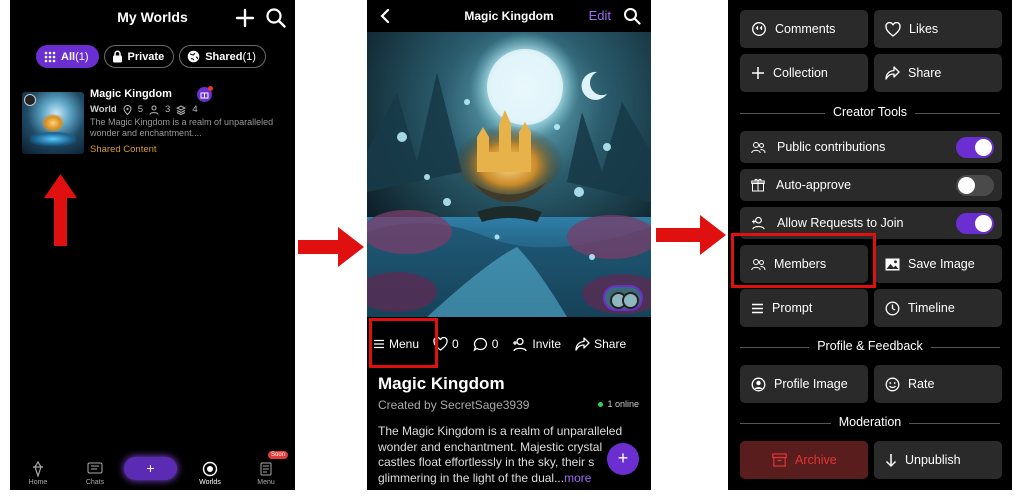 The width and height of the screenshot is (1024, 497). Describe the element at coordinates (840, 223) in the screenshot. I see `toggle-label: Allow Requests to Join` at that location.